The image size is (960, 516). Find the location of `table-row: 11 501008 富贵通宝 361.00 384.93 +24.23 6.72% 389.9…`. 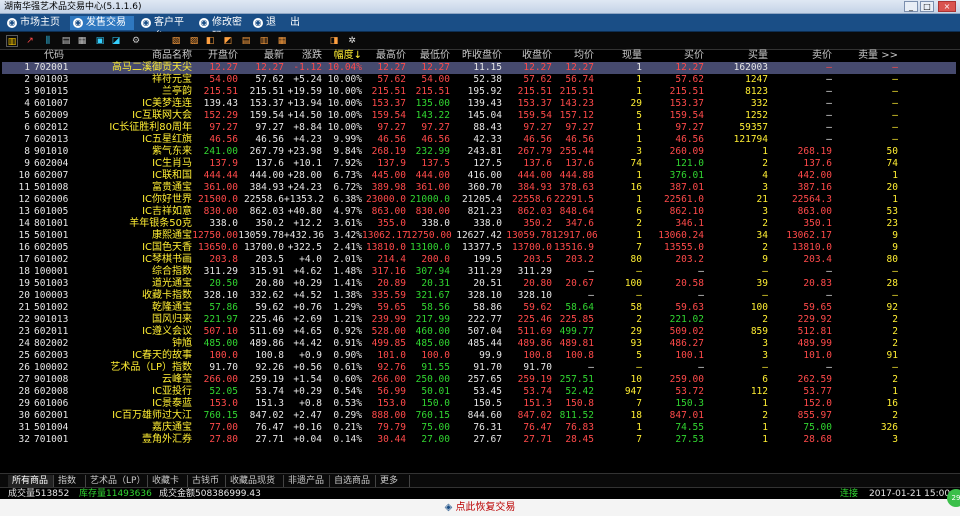

table-row: 11 501008 富贵通宝 361.00 384.93 +24.23 6.72% 389.9… is located at coordinates (479, 188).